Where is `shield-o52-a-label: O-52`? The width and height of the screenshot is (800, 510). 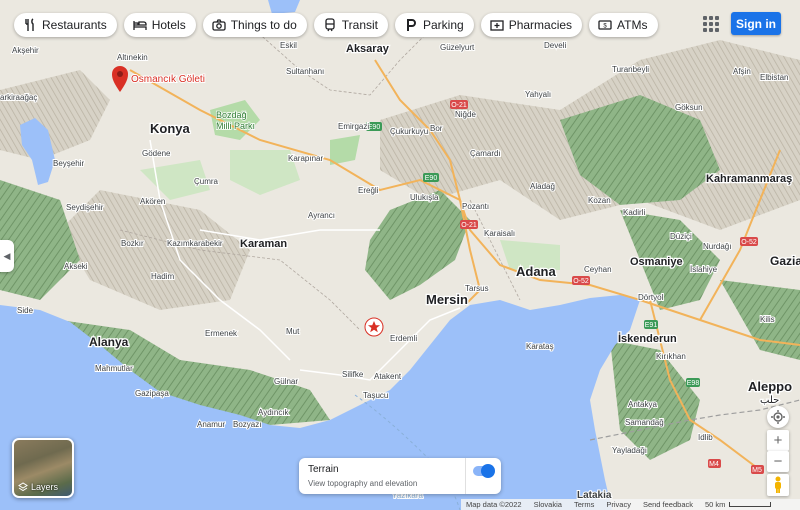
shield-o52-a-label: O-52 is located at coordinates (581, 281).